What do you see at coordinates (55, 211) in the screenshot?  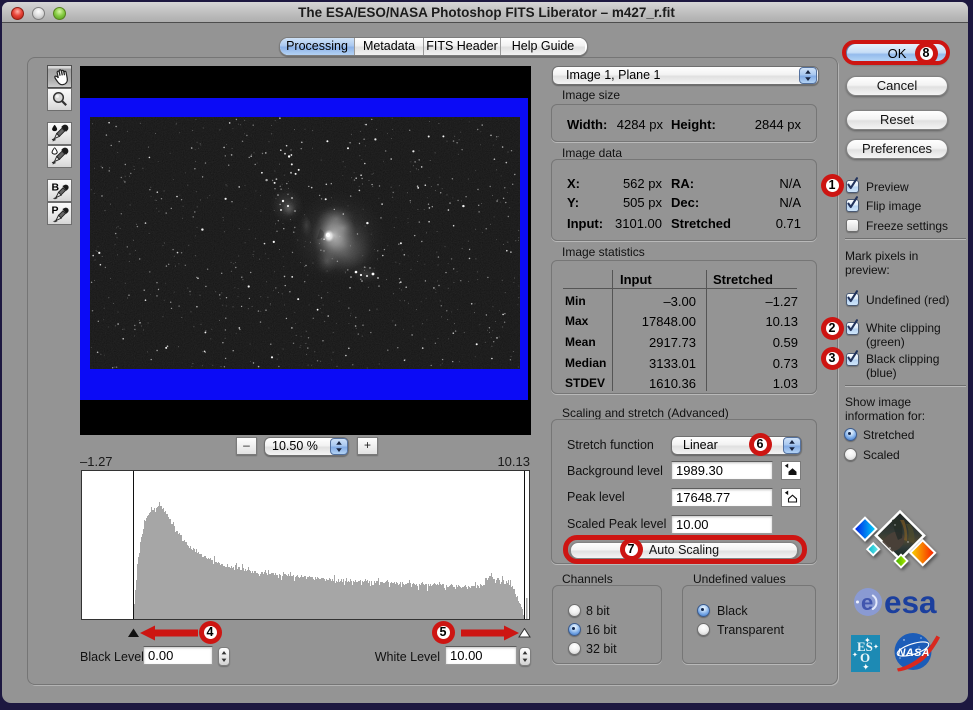 I see `svg-text: P` at bounding box center [55, 211].